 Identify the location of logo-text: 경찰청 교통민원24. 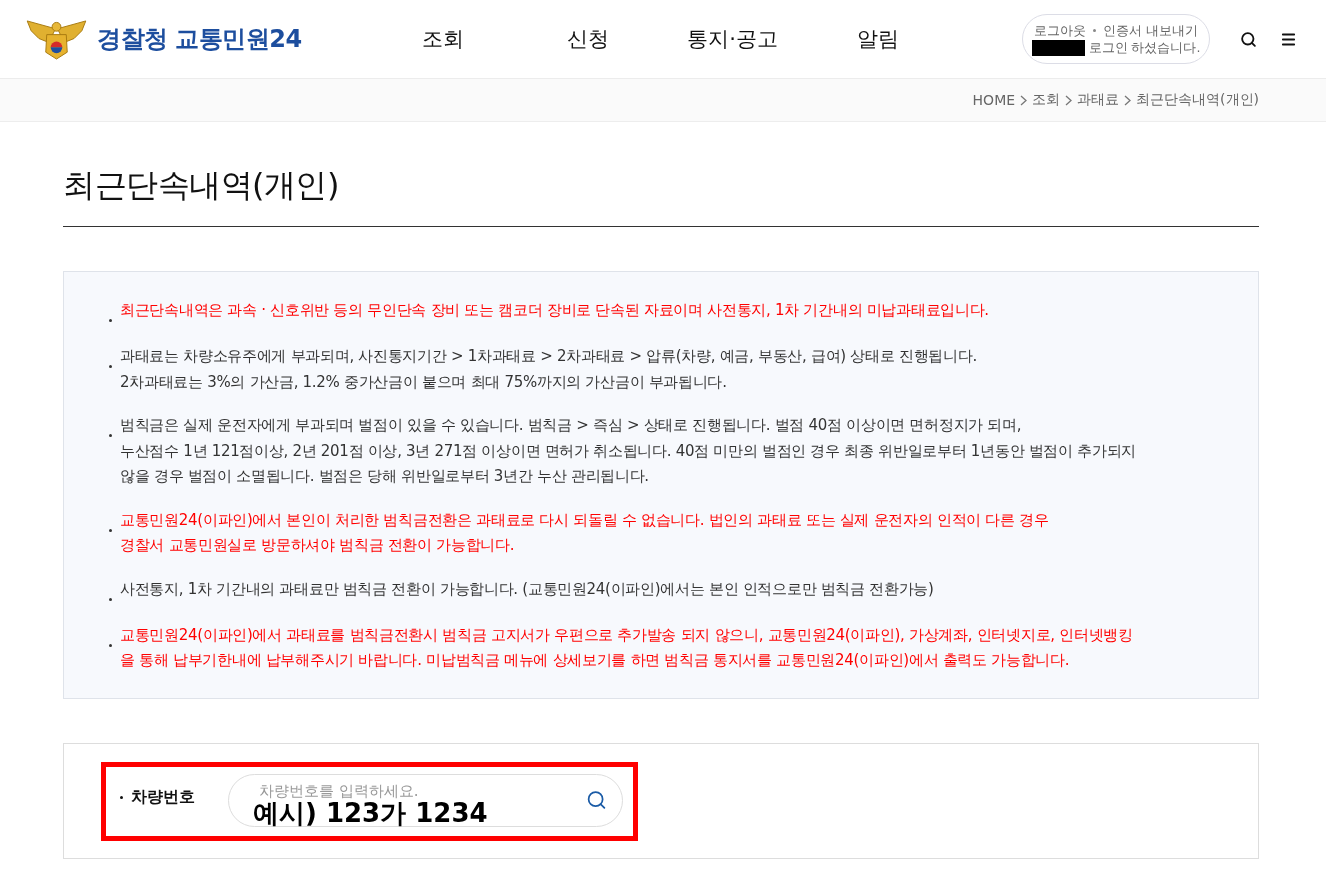
(199, 39).